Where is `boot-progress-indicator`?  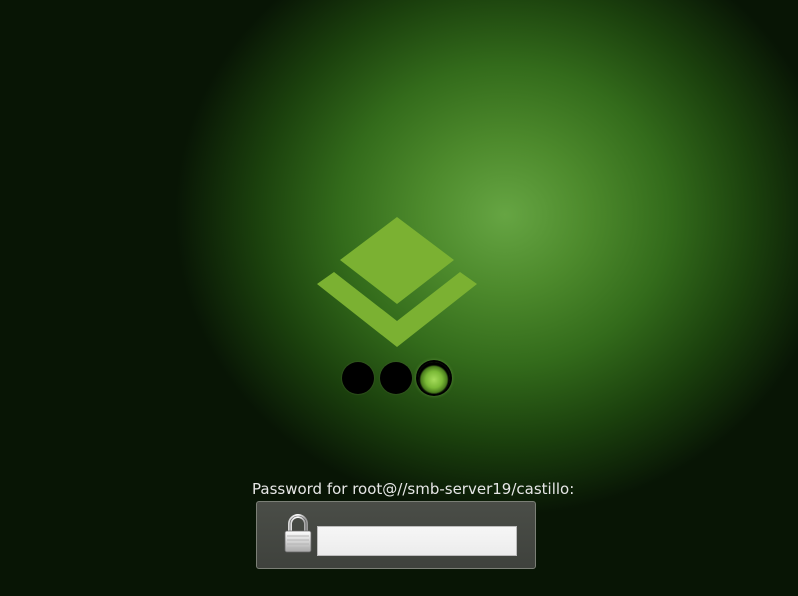 boot-progress-indicator is located at coordinates (397, 379).